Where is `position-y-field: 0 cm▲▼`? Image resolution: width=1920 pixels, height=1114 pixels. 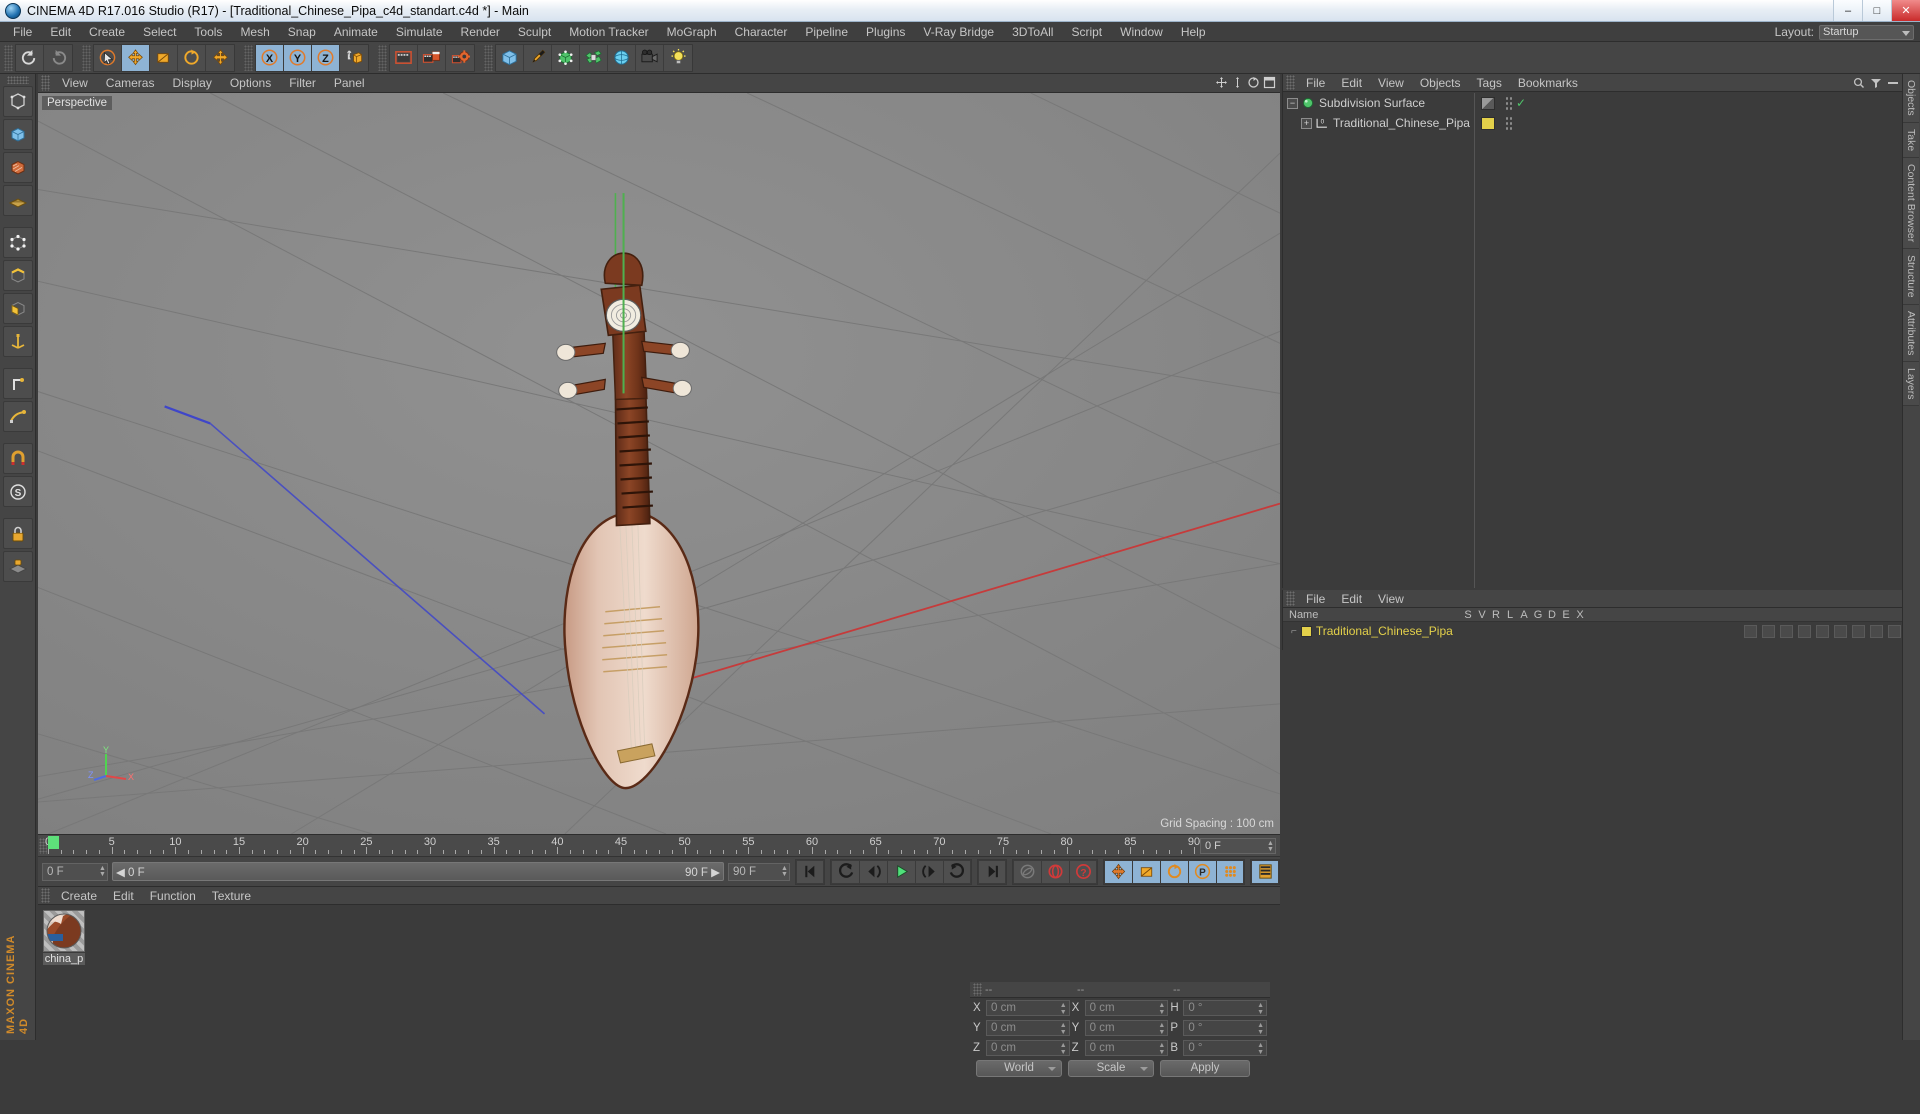
position-y-field: 0 cm▲▼ is located at coordinates (1028, 1028).